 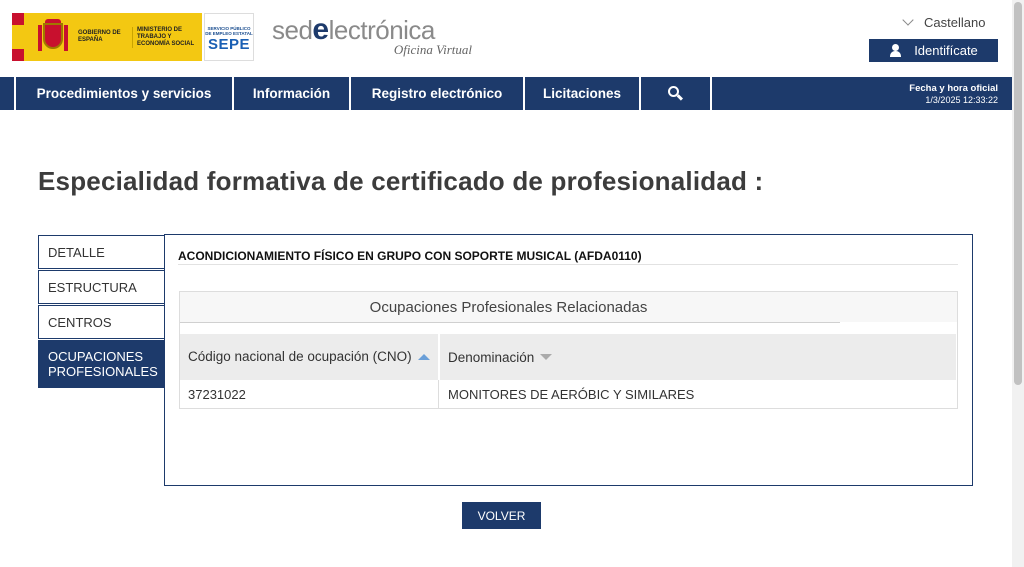 I want to click on language-selector: Castellano, so click(x=949, y=22).